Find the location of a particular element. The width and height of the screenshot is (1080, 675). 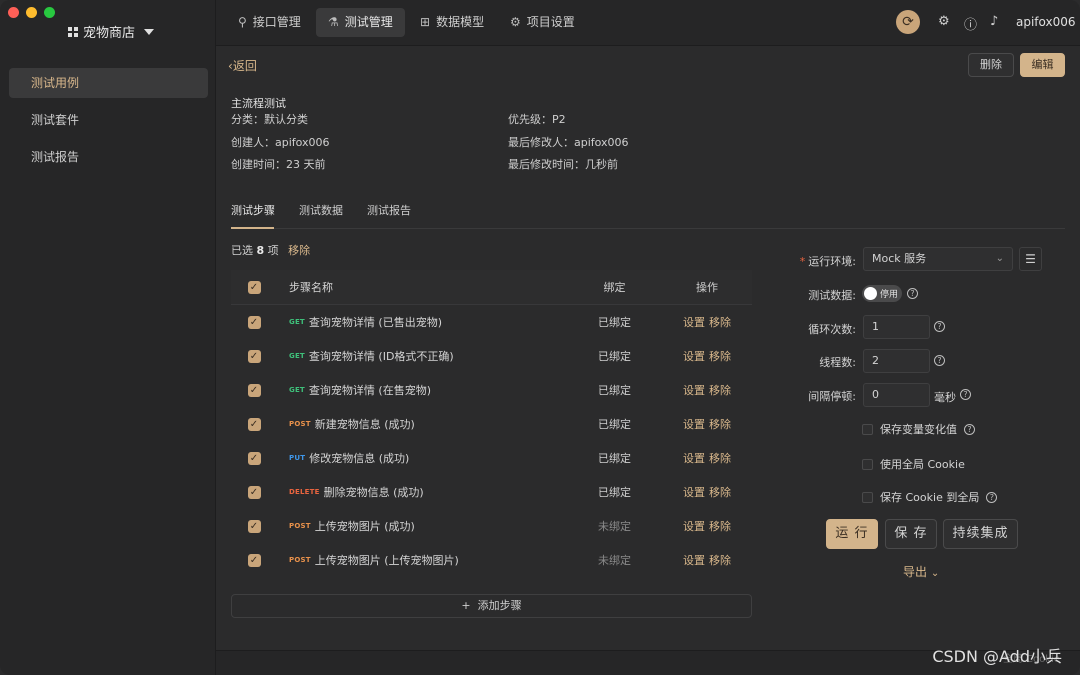

threads-input: 2 is located at coordinates (896, 361).